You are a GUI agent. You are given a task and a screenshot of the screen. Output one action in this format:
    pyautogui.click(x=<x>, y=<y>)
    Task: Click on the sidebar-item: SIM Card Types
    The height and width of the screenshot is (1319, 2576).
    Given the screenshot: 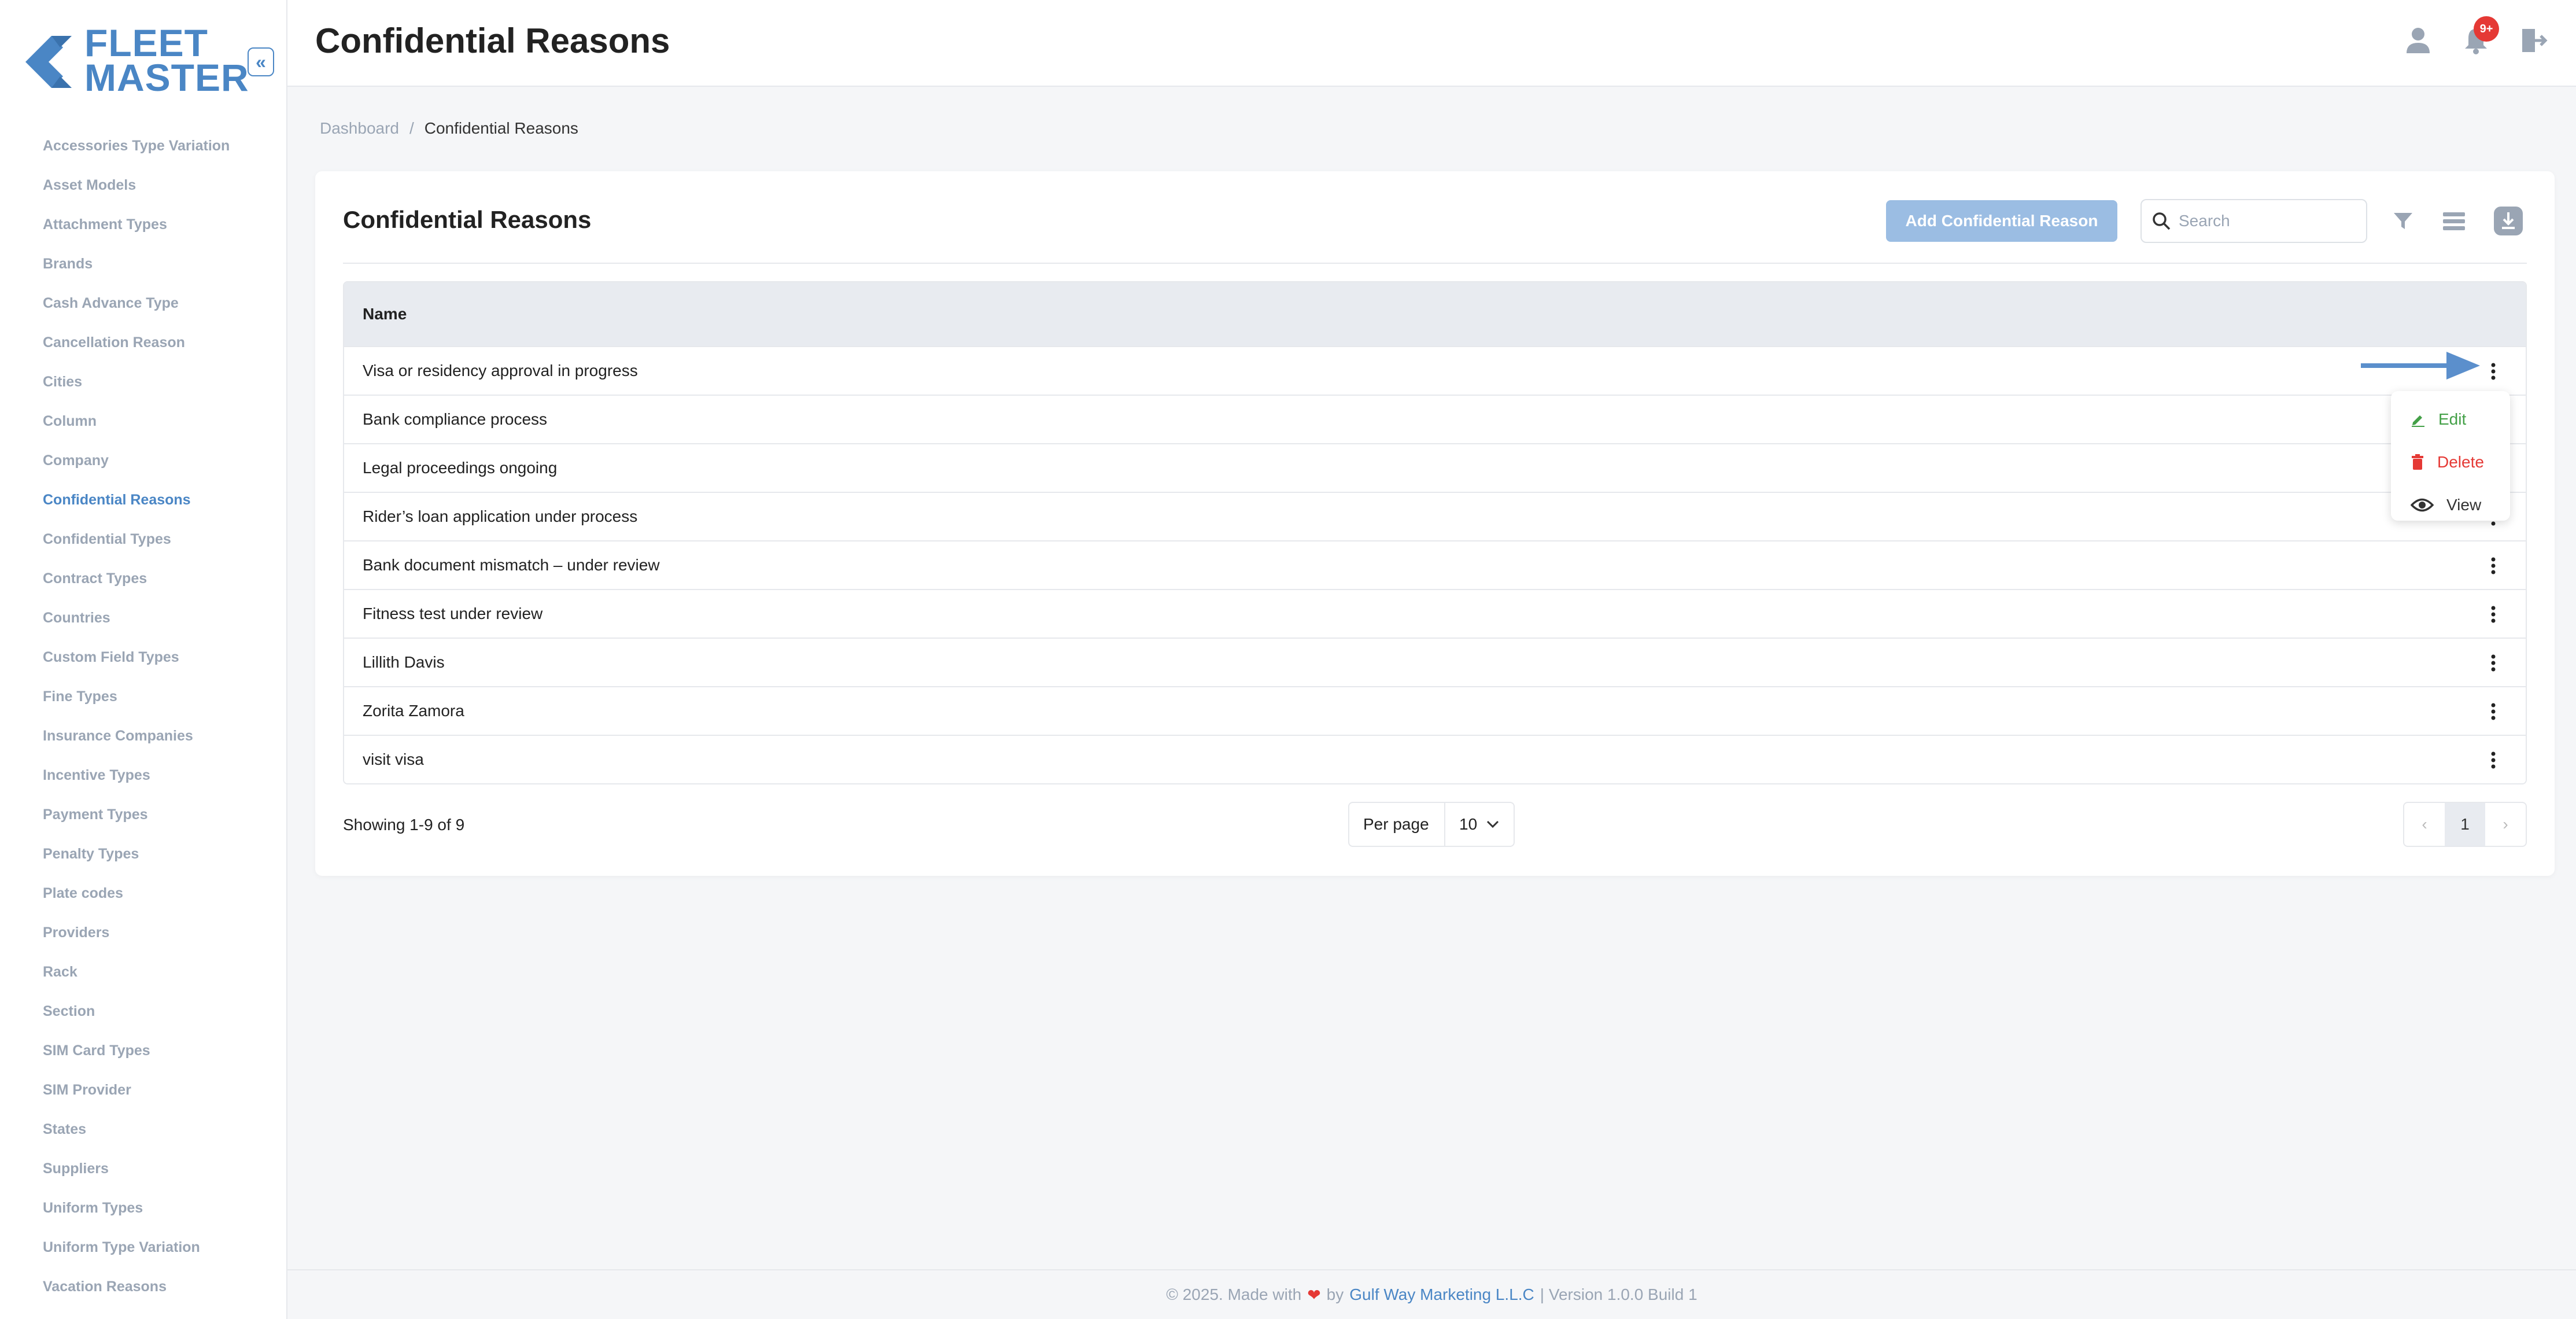 What is the action you would take?
    pyautogui.click(x=136, y=1050)
    